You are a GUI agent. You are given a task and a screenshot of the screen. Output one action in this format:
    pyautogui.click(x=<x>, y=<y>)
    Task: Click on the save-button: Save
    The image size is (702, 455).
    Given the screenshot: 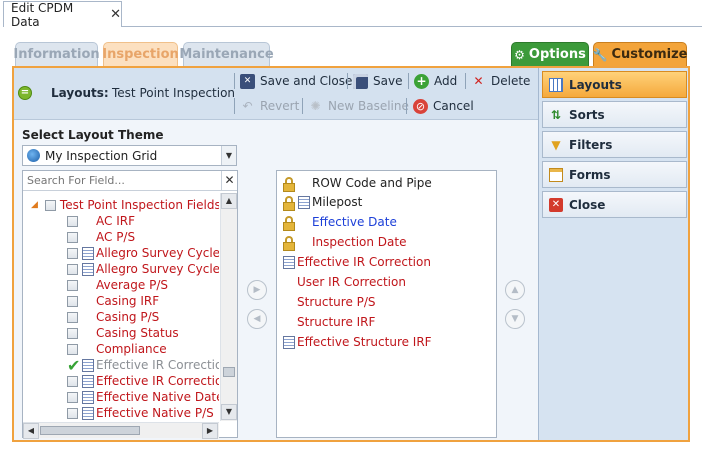 What is the action you would take?
    pyautogui.click(x=377, y=81)
    